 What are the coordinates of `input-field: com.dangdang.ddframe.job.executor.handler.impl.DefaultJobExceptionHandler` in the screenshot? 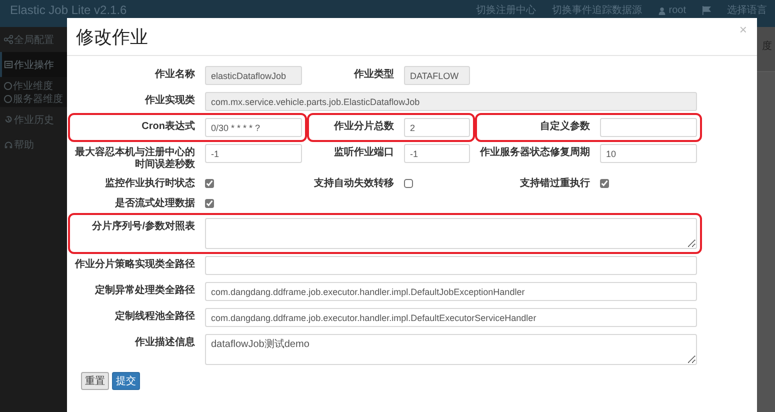 It's located at (451, 291).